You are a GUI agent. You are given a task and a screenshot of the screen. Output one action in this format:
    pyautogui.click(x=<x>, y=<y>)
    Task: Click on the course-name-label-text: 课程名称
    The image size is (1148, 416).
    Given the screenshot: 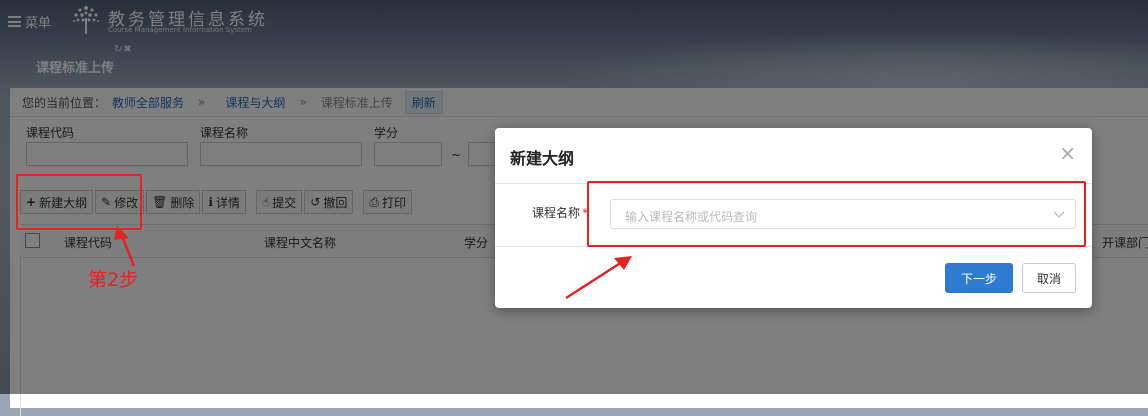 What is the action you would take?
    pyautogui.click(x=556, y=213)
    